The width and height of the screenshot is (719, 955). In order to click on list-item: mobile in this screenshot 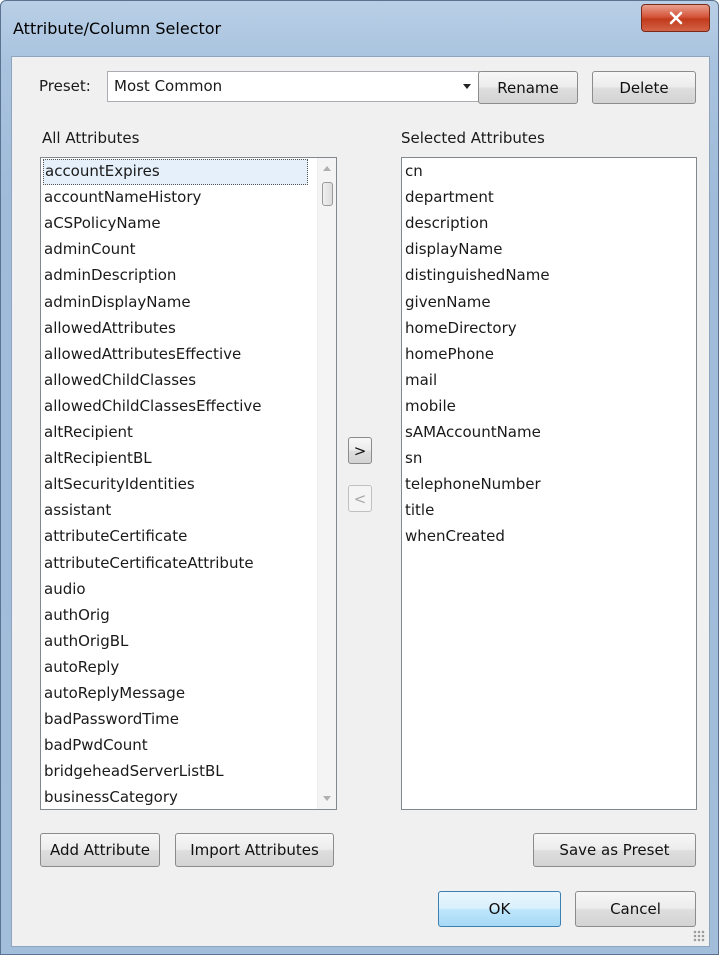, I will do `click(430, 407)`.